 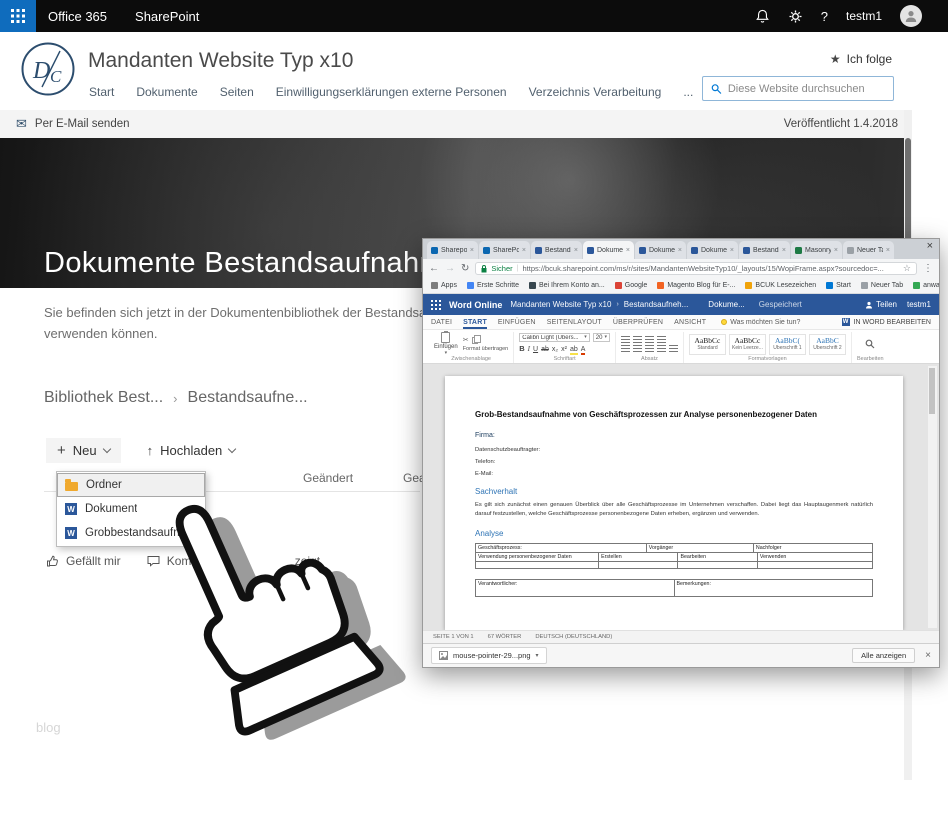 What do you see at coordinates (554, 337) in the screenshot?
I see `font-name-selector: Calibri Light (Übers... ▾` at bounding box center [554, 337].